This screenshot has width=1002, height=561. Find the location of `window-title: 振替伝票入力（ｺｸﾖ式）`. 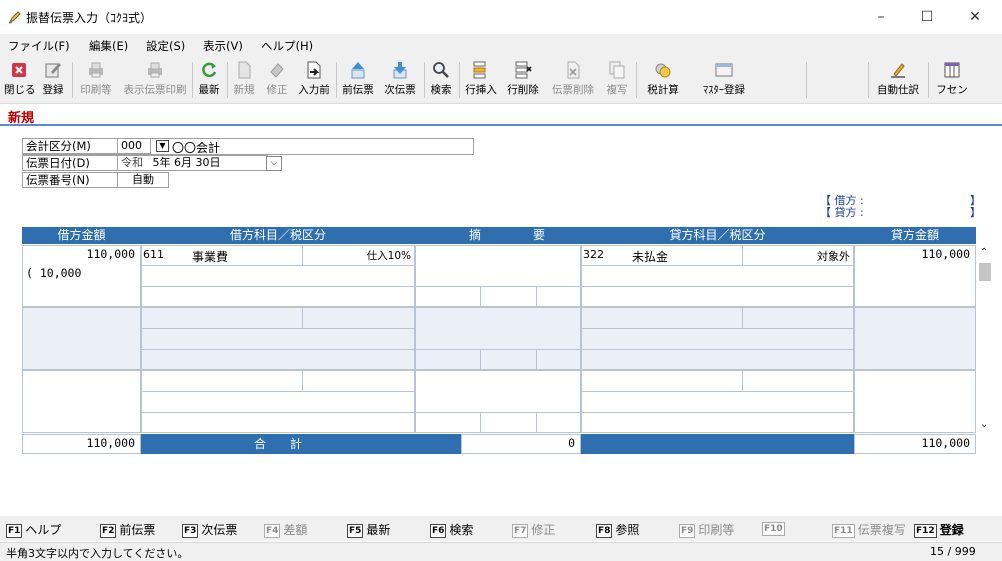

window-title: 振替伝票入力（ｺｸﾖ式） is located at coordinates (89, 18).